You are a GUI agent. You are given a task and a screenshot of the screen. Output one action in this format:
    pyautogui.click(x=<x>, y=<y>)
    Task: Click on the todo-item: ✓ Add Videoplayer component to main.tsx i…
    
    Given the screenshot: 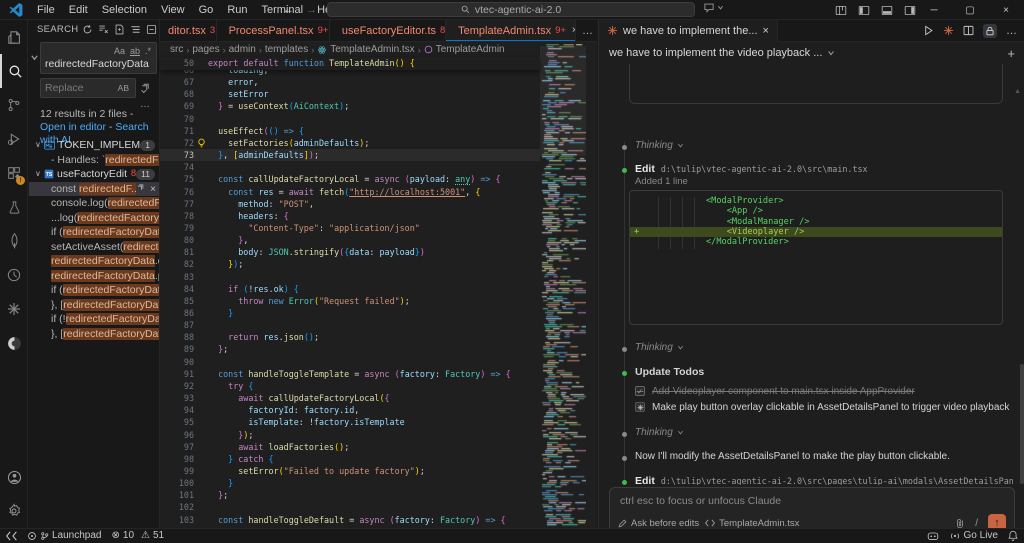 What is the action you would take?
    pyautogui.click(x=825, y=391)
    